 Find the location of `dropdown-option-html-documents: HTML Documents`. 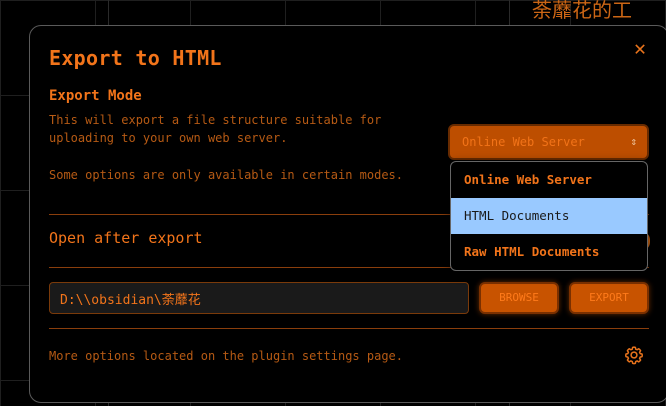

dropdown-option-html-documents: HTML Documents is located at coordinates (549, 216).